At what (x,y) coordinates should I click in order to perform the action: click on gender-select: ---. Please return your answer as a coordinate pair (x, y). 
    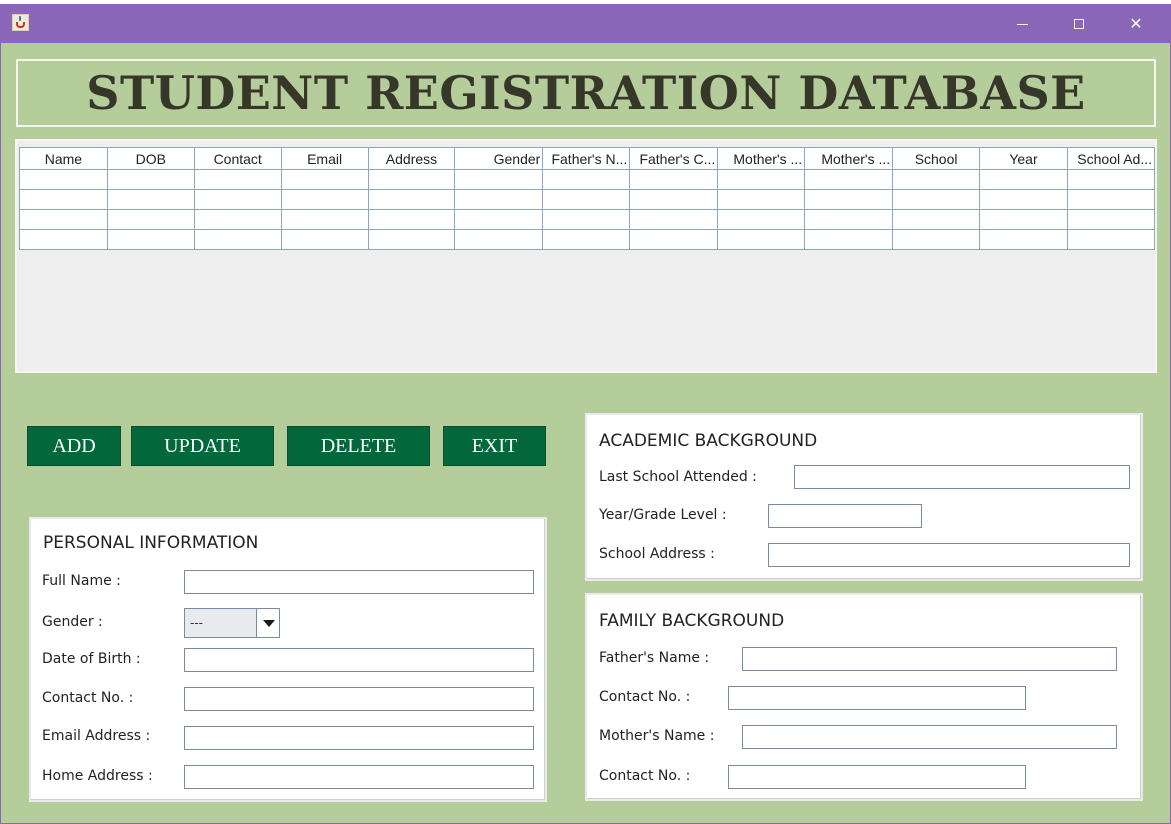
    Looking at the image, I should click on (232, 623).